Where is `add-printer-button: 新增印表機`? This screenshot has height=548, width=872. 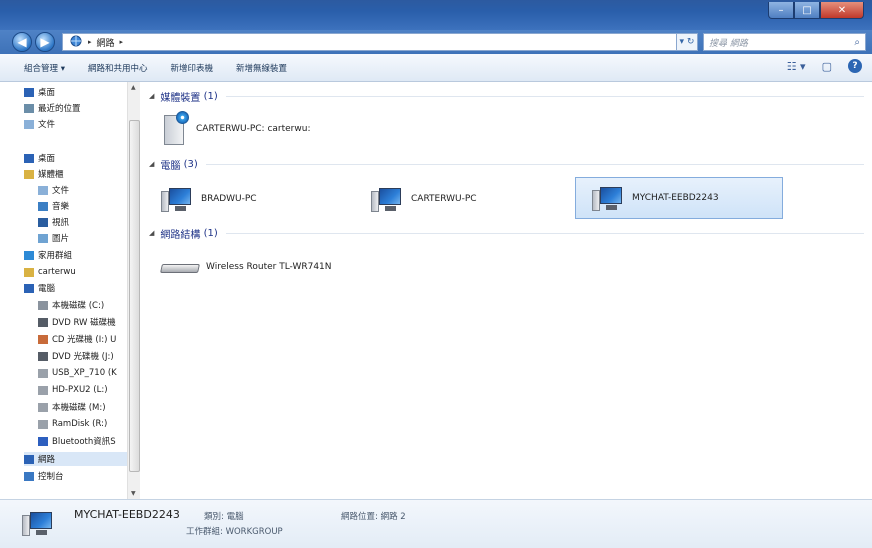
add-printer-button: 新增印表機 is located at coordinates (192, 68).